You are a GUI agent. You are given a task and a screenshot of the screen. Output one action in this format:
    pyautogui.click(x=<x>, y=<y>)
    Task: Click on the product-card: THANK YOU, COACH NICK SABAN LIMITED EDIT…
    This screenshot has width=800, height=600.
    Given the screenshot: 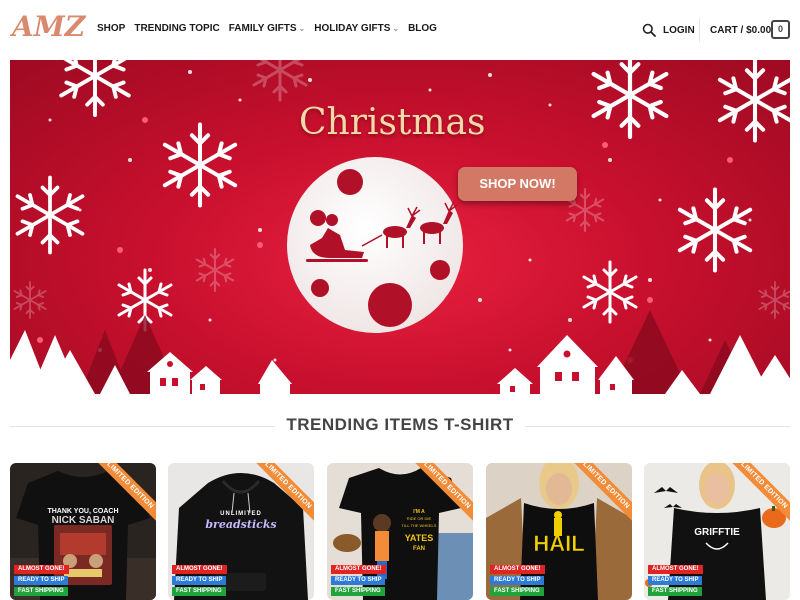 What is the action you would take?
    pyautogui.click(x=83, y=531)
    